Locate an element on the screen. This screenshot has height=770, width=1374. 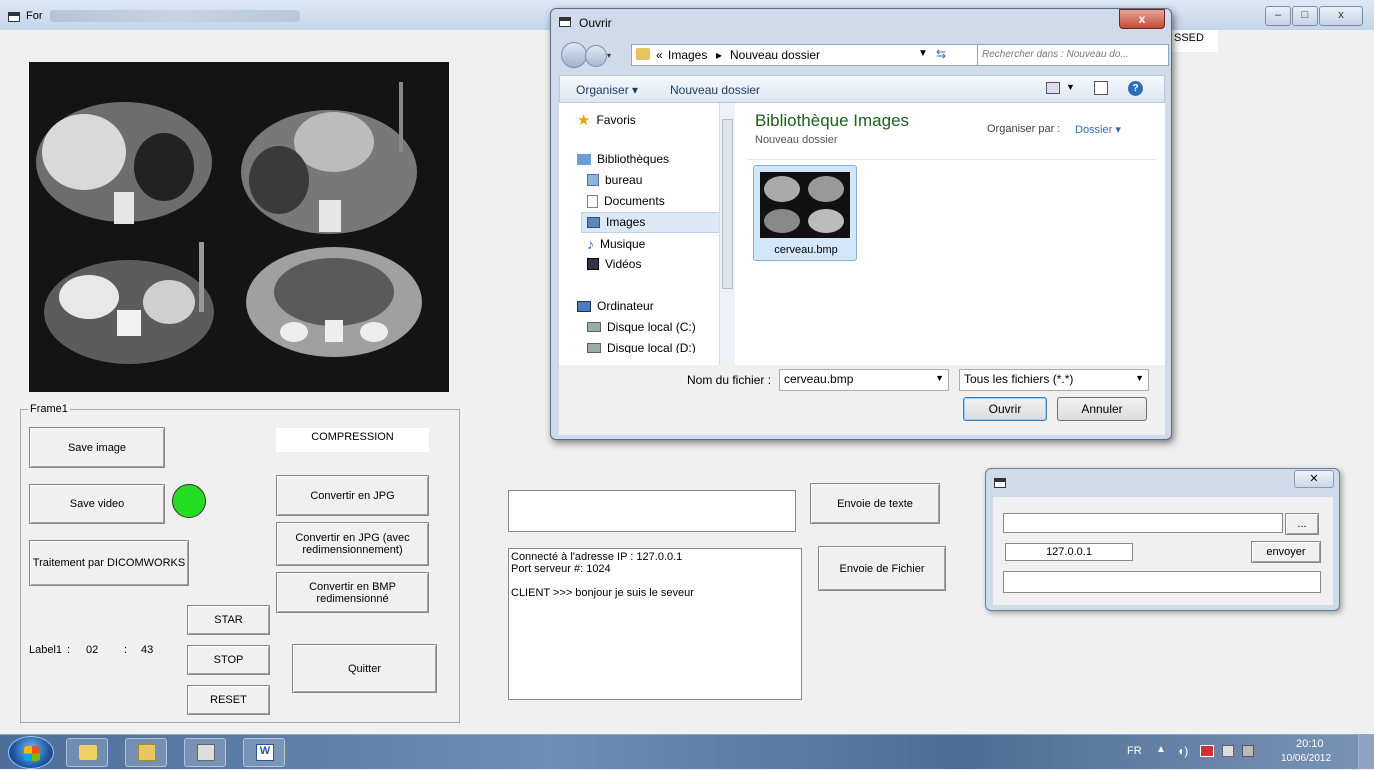
stop-button: STOP is located at coordinates (228, 660).